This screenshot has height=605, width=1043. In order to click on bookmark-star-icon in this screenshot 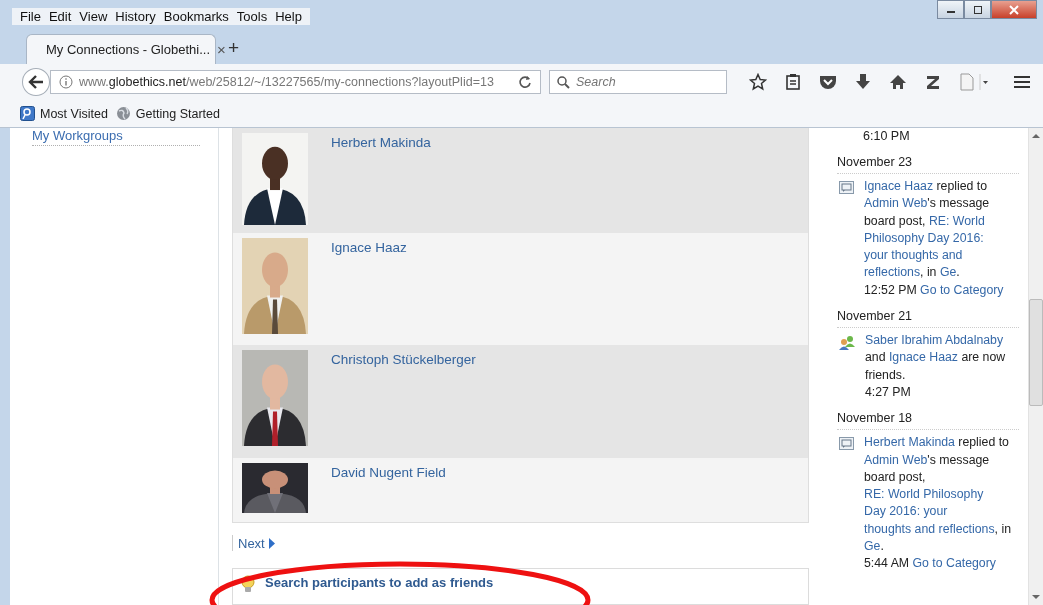, I will do `click(758, 82)`.